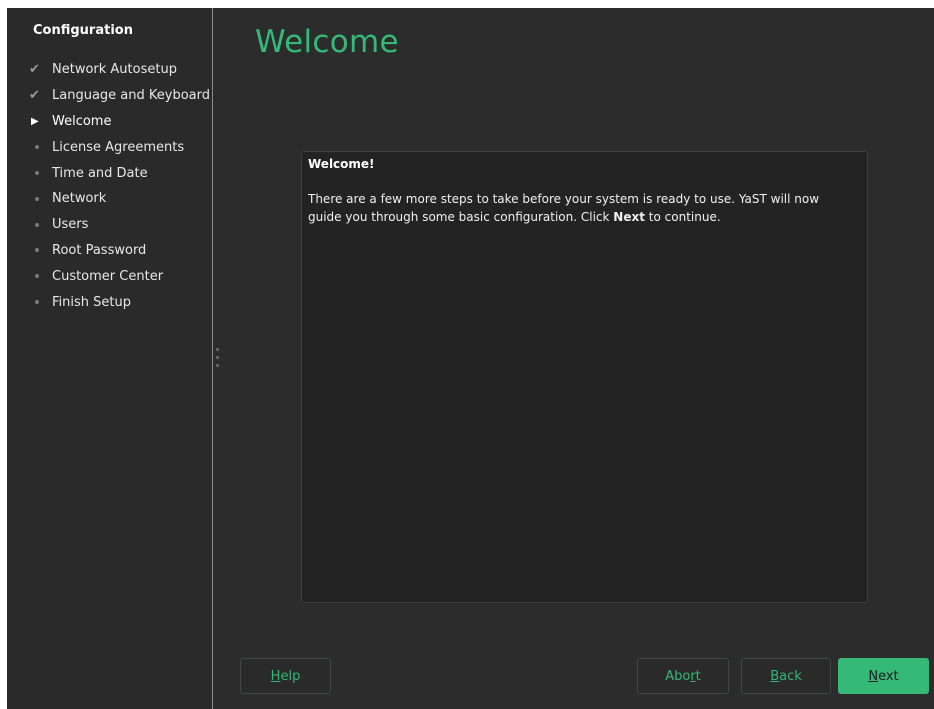 The width and height of the screenshot is (934, 709). I want to click on step-customer-center: Customer Center, so click(118, 276).